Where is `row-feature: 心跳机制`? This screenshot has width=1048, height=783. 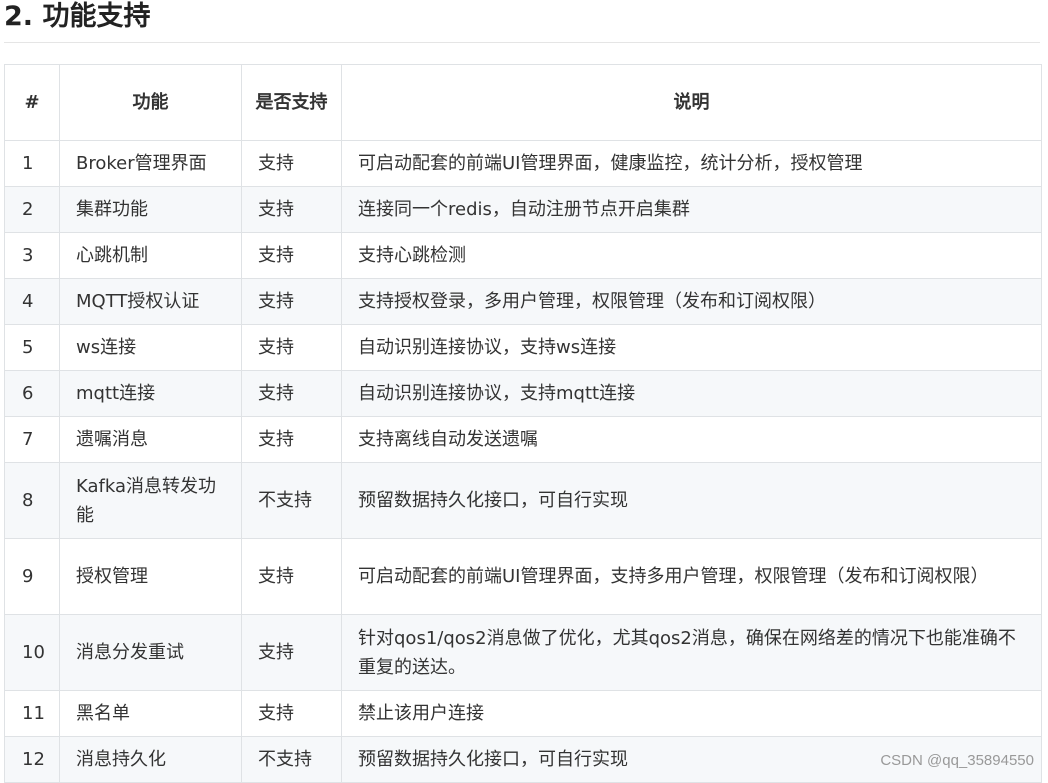 row-feature: 心跳机制 is located at coordinates (150, 255).